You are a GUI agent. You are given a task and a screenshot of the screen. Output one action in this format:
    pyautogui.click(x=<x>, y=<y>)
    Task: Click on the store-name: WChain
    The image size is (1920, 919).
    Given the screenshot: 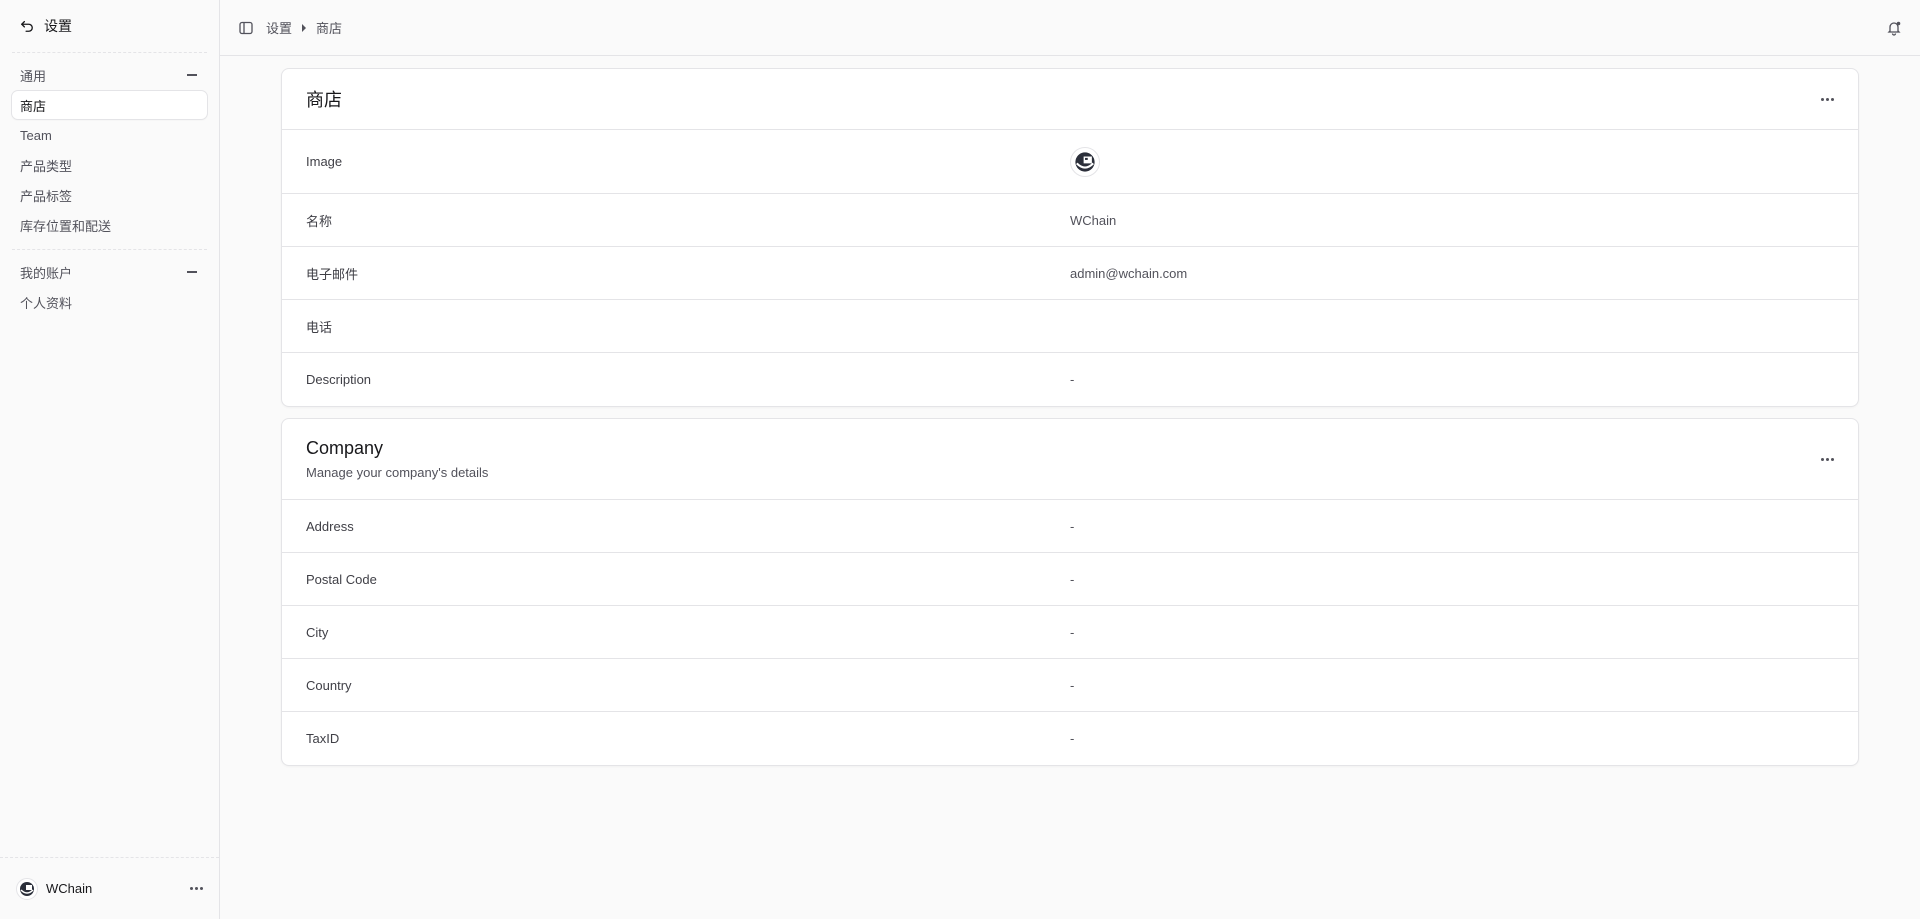 What is the action you would take?
    pyautogui.click(x=69, y=888)
    